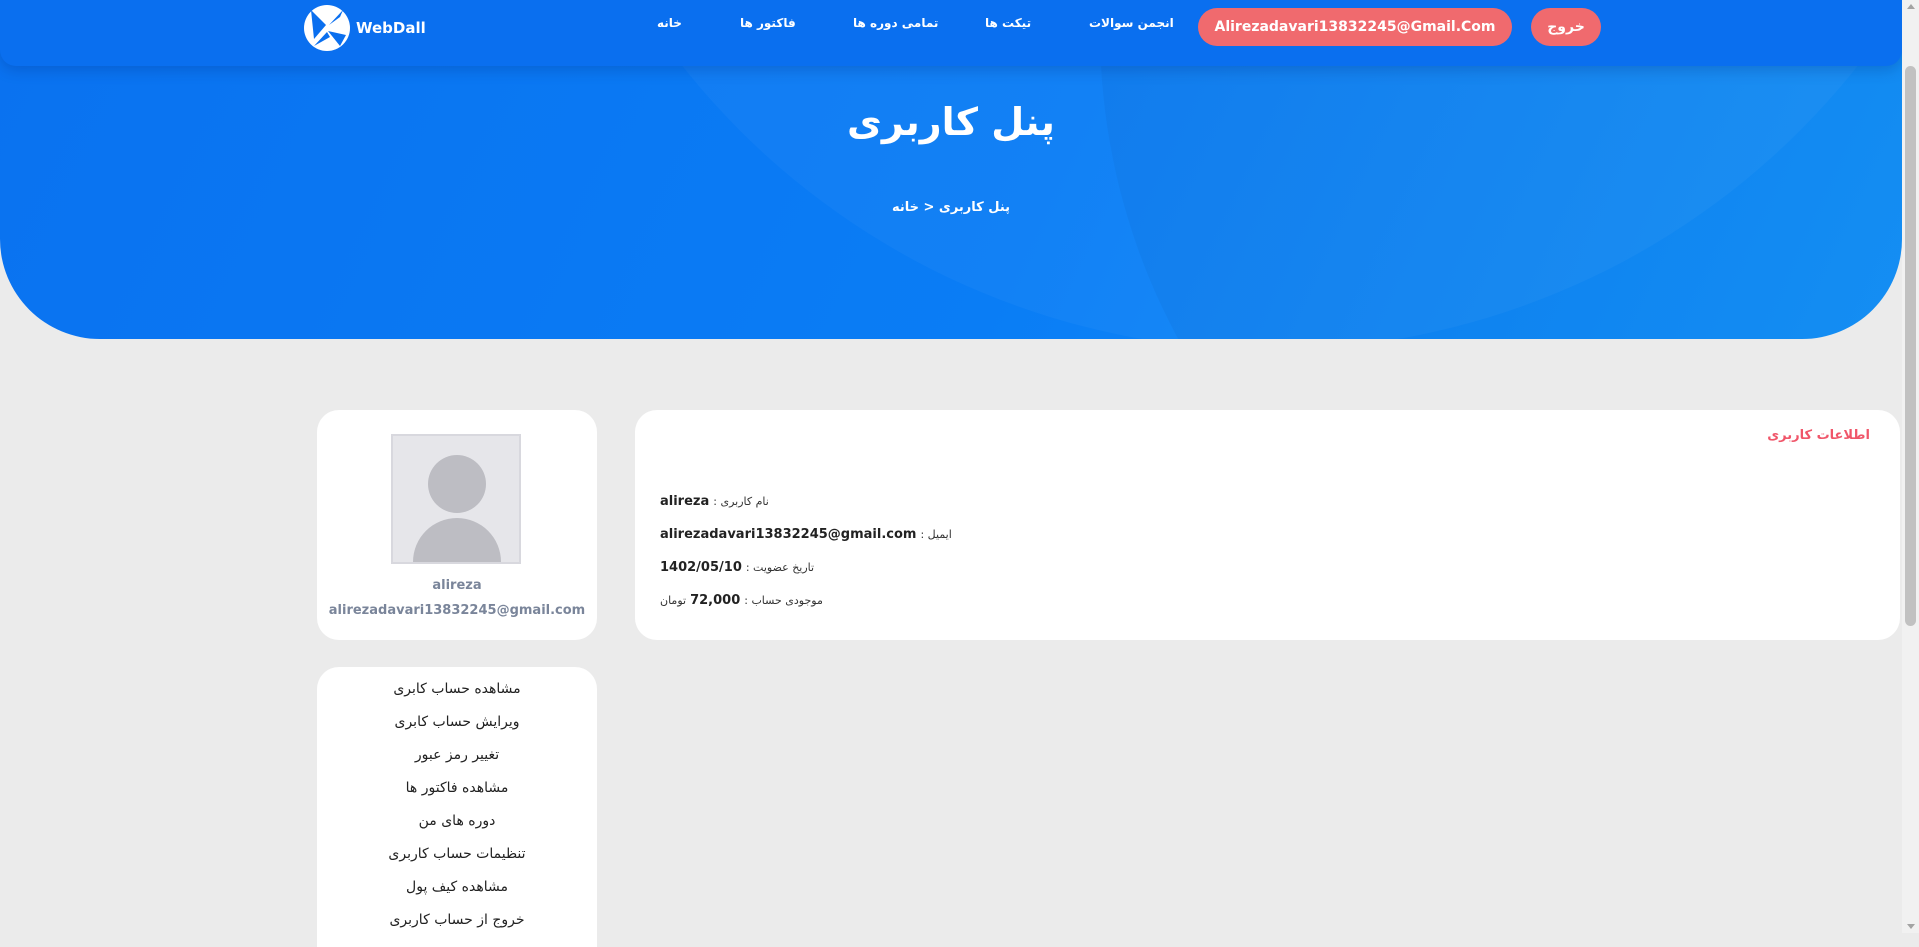  I want to click on menu-edit-account: ویرایش حساب کابری, so click(457, 722).